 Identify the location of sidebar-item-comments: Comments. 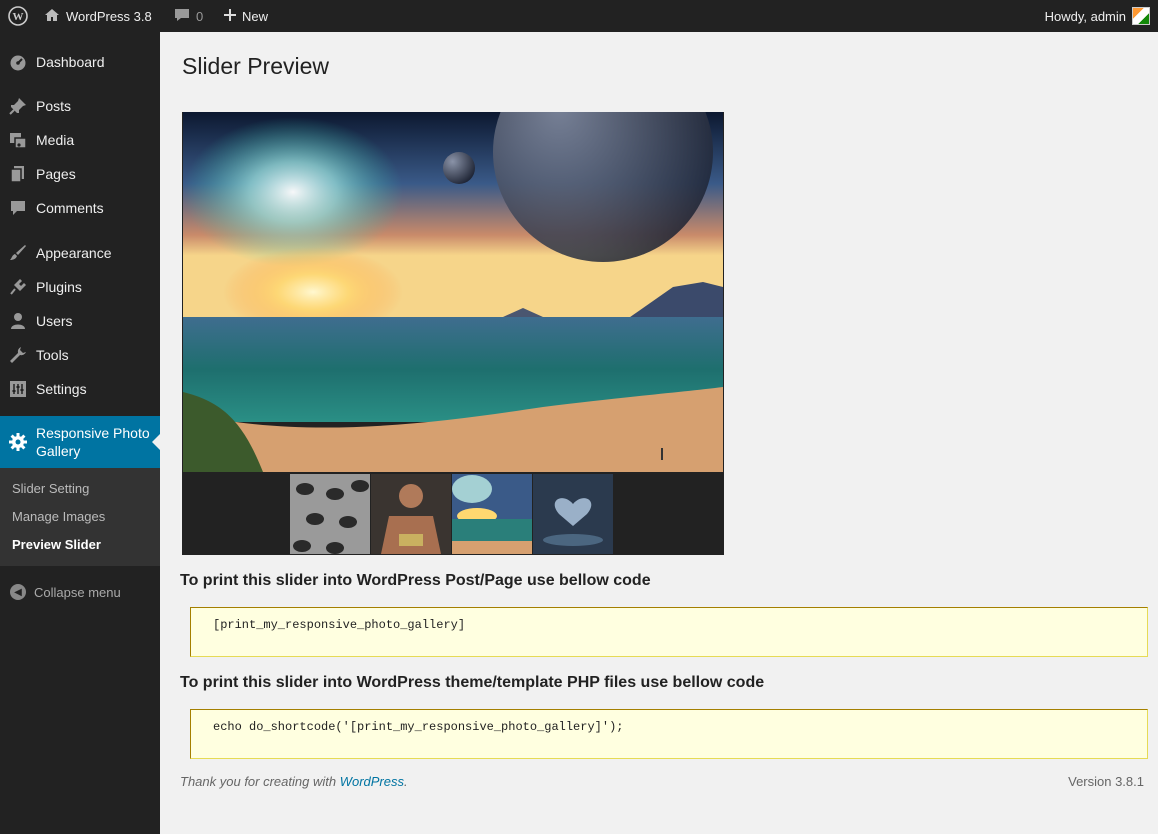
(80, 208).